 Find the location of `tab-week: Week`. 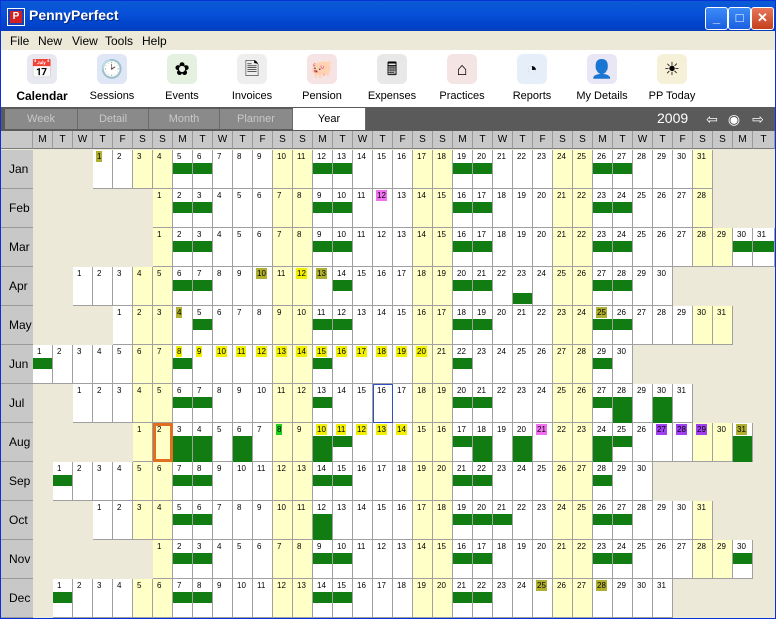

tab-week: Week is located at coordinates (41, 119).